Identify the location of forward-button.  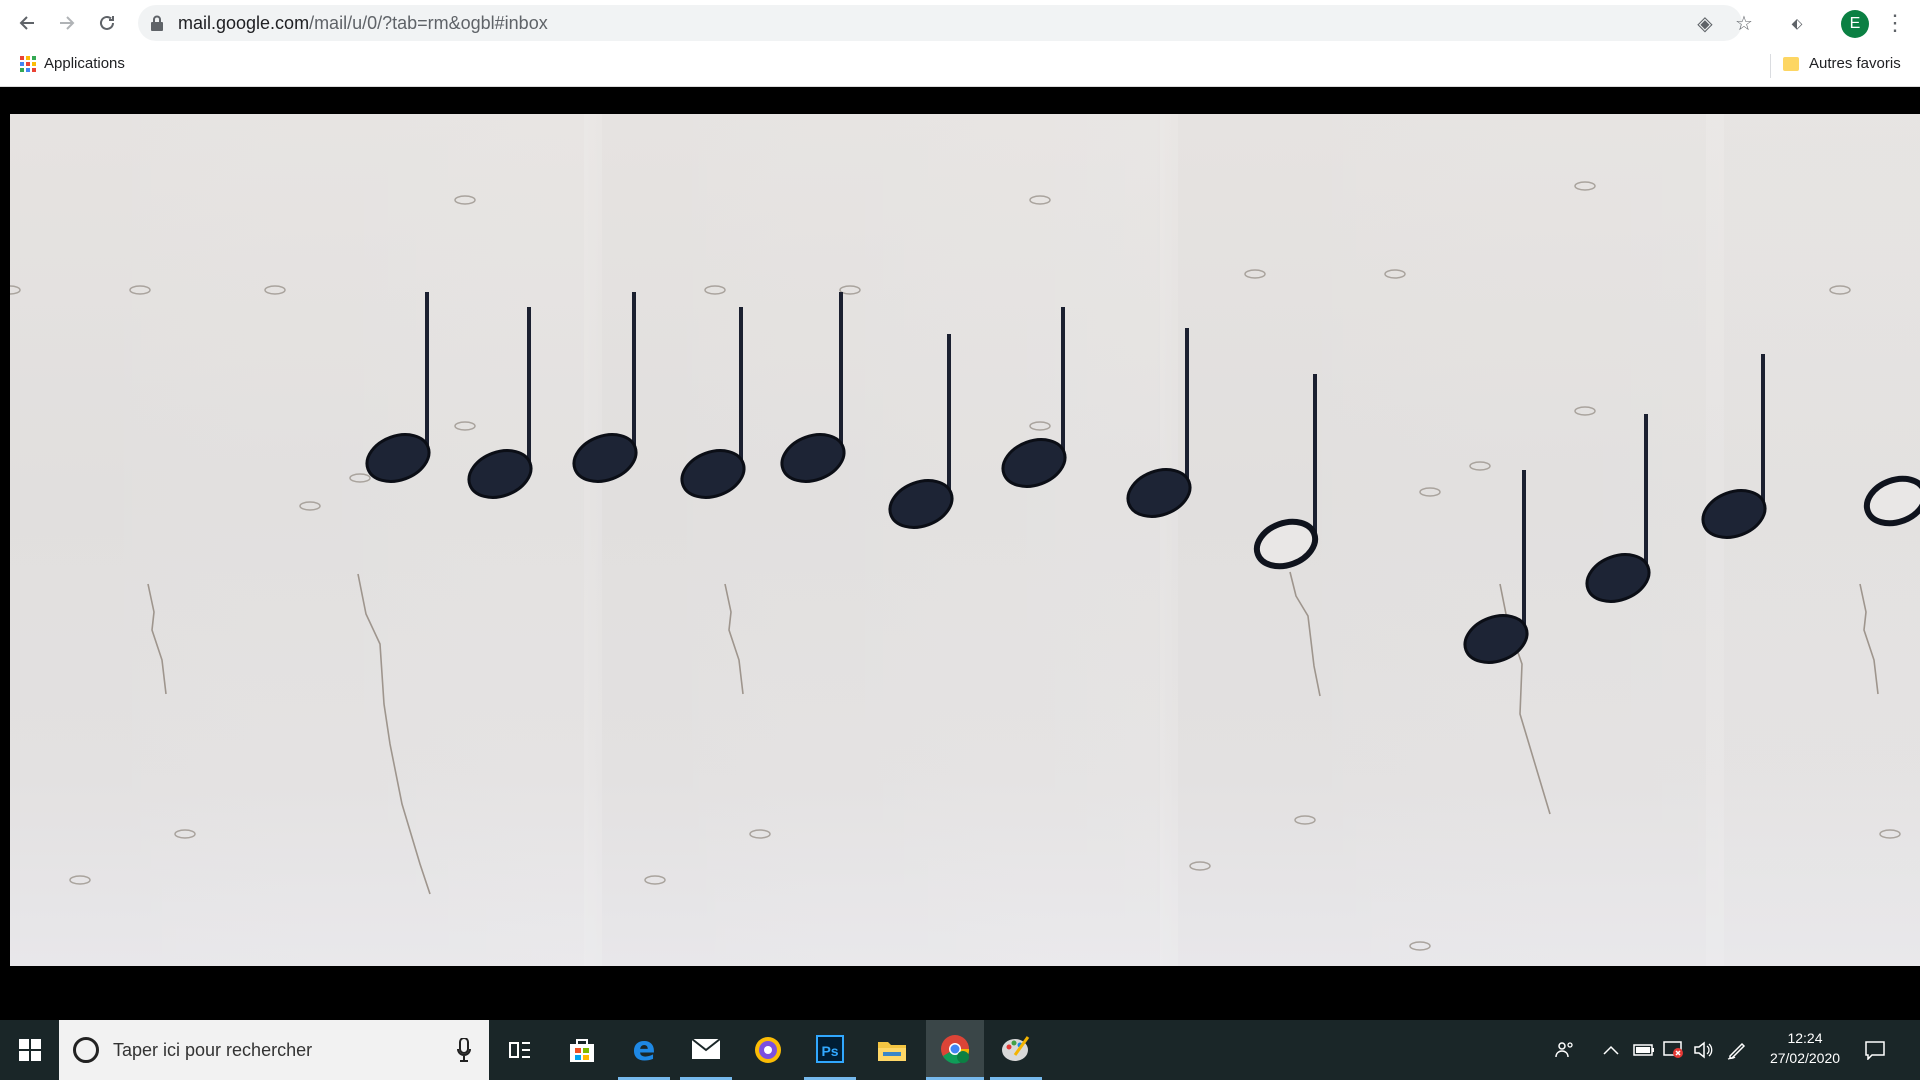
(67, 23).